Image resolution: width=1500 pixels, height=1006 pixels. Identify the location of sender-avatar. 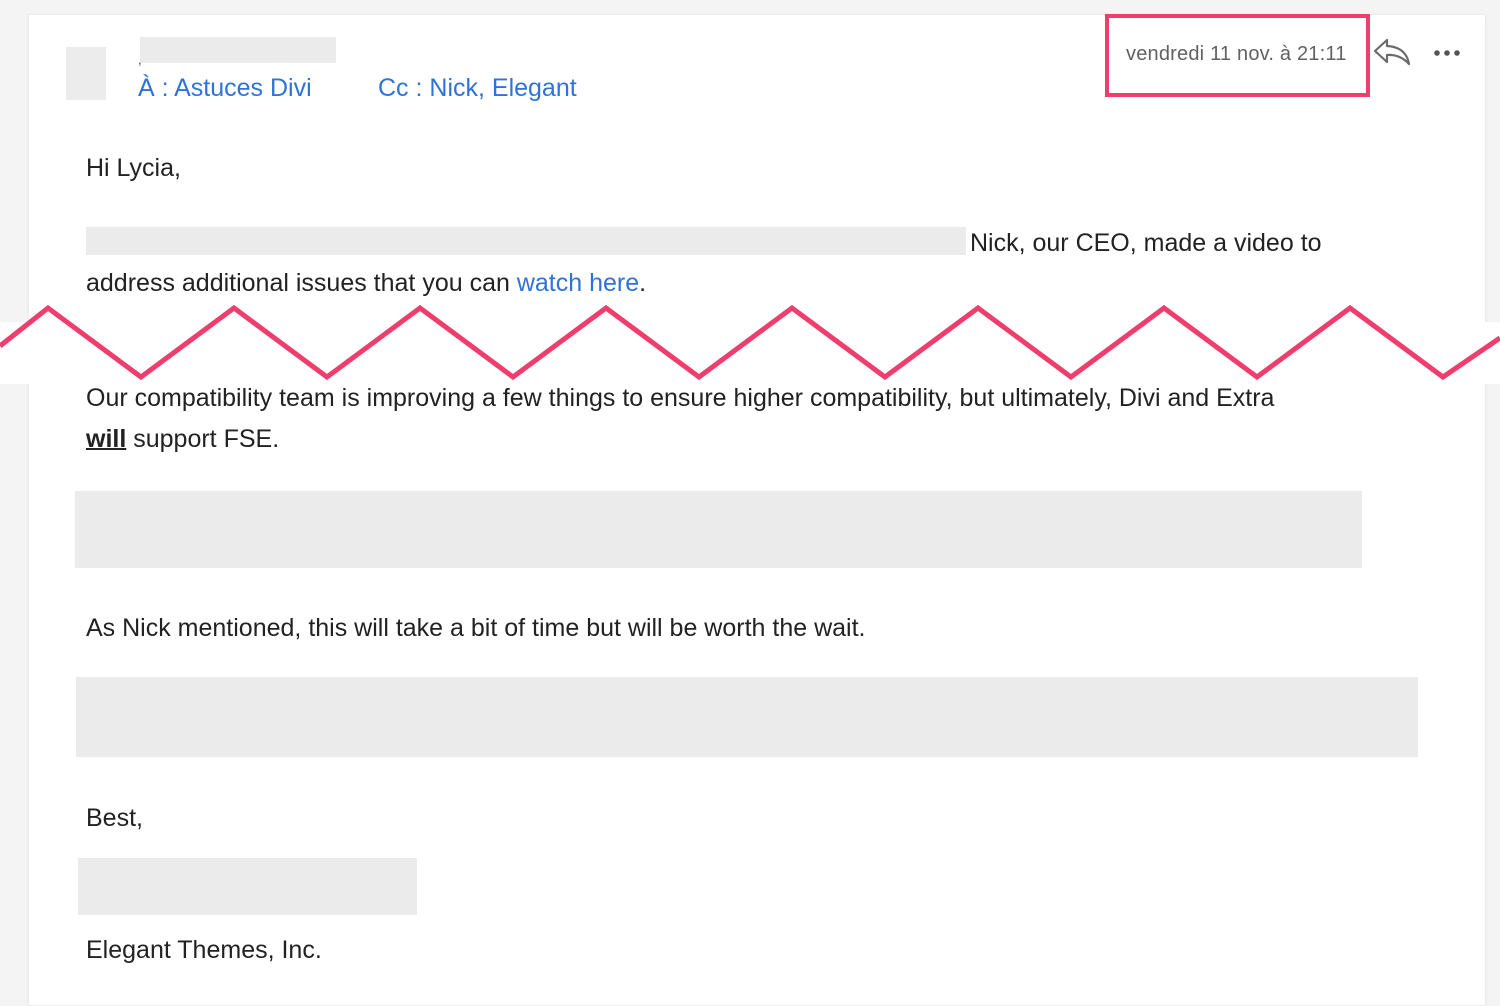
(86, 73).